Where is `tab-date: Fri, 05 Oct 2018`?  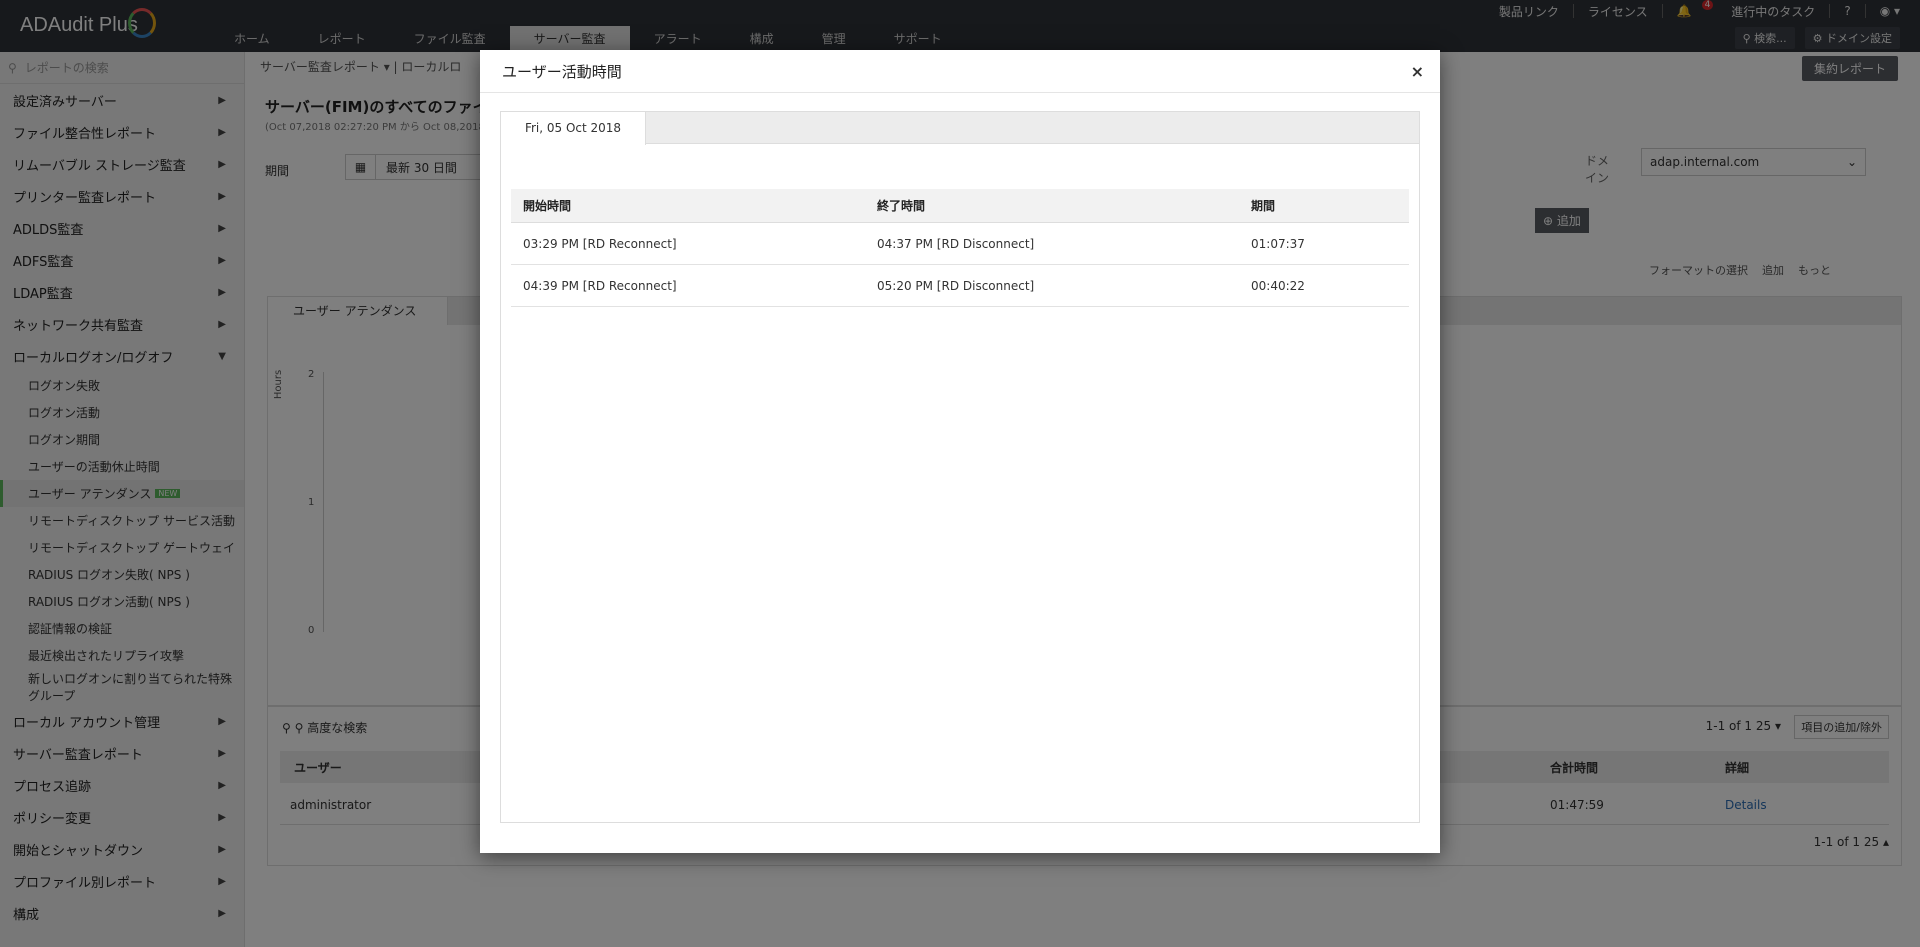
tab-date: Fri, 05 Oct 2018 is located at coordinates (573, 128).